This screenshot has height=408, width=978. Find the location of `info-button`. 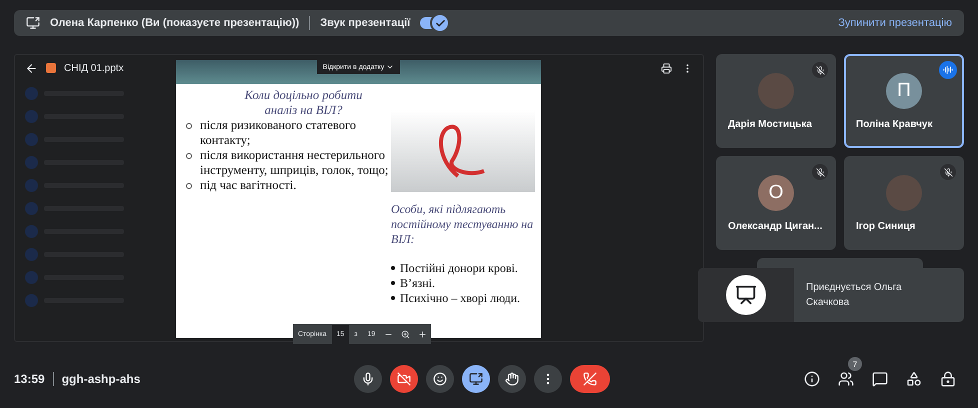

info-button is located at coordinates (812, 379).